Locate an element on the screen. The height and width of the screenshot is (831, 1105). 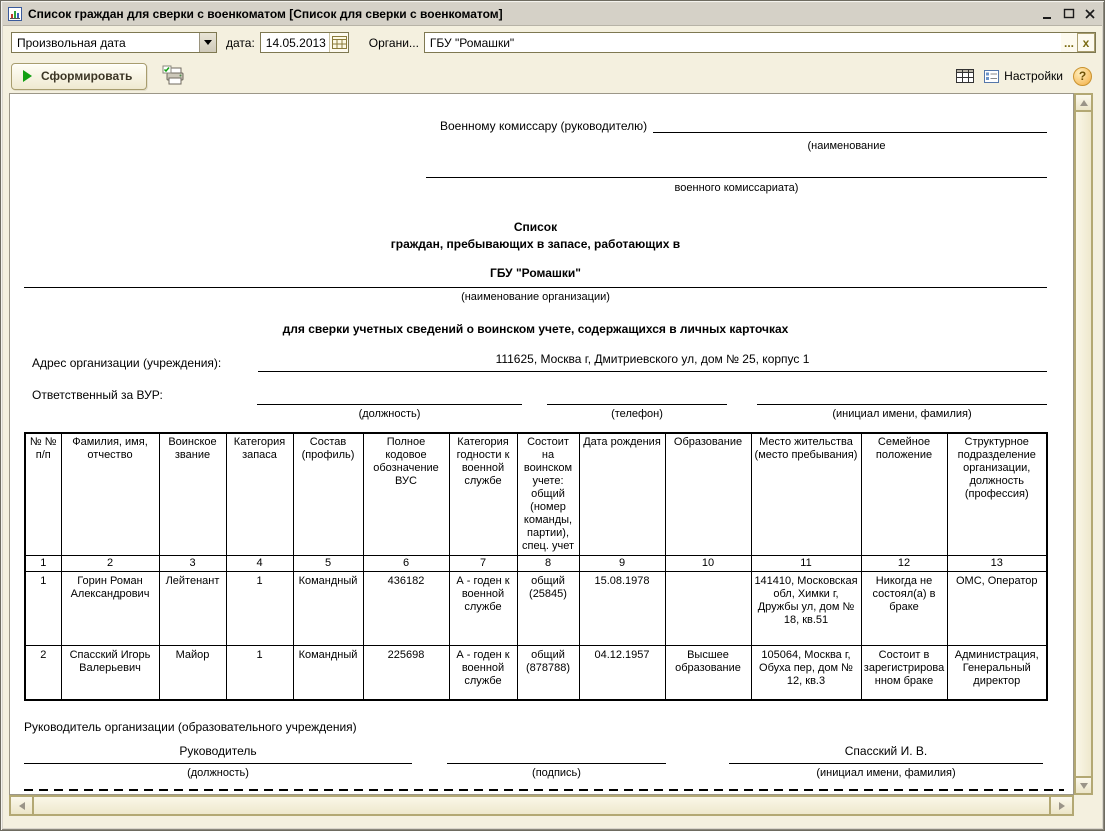
signature-position-value: Руководитель is located at coordinates (218, 754).